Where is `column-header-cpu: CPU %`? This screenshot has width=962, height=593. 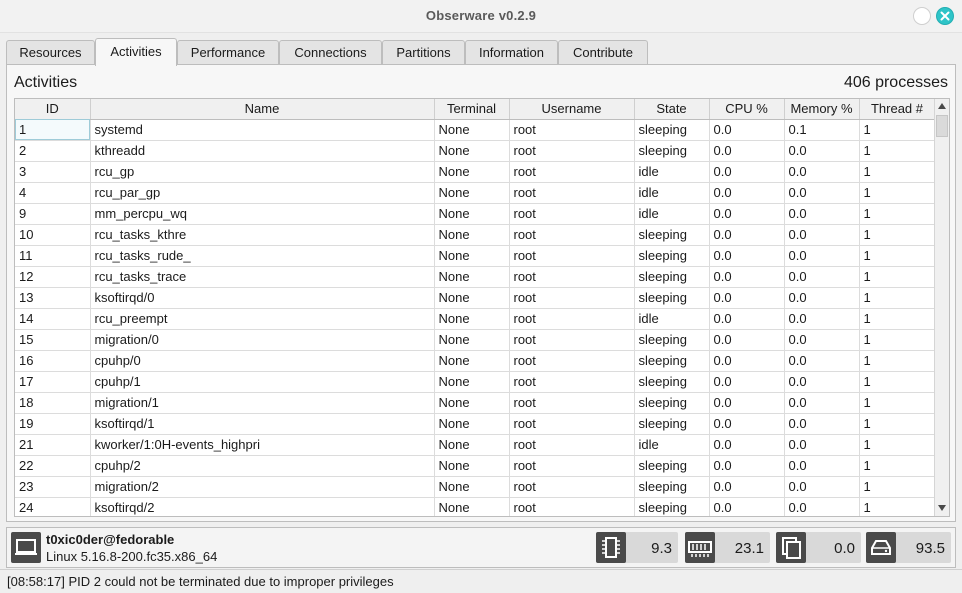 column-header-cpu: CPU % is located at coordinates (747, 109).